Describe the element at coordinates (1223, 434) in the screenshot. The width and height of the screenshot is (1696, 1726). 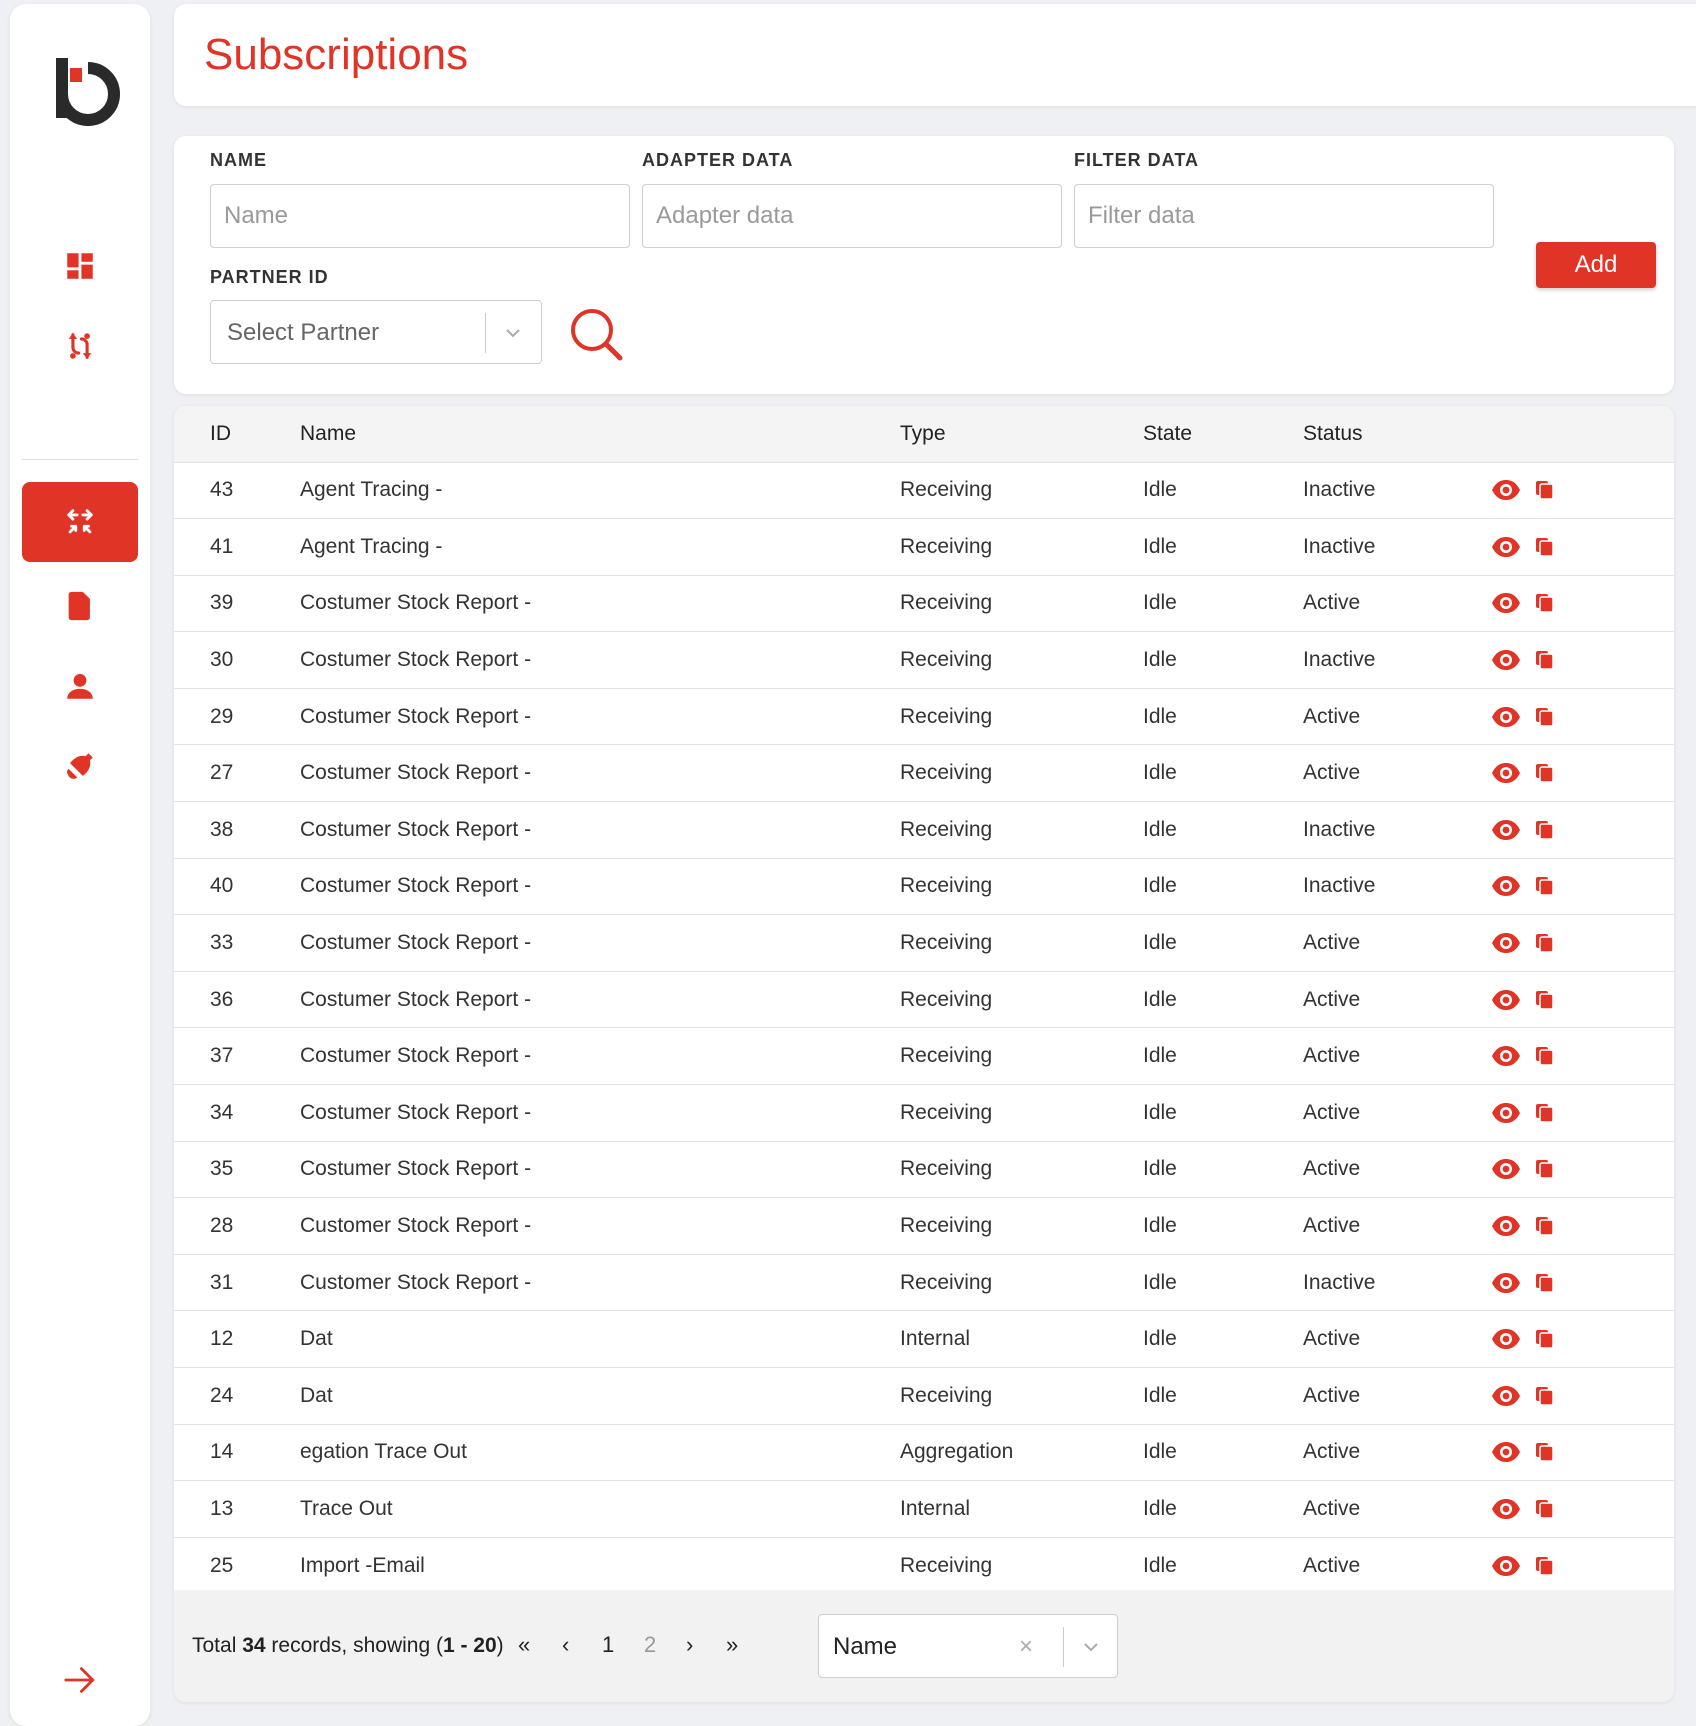
I see `column-header-state: State` at that location.